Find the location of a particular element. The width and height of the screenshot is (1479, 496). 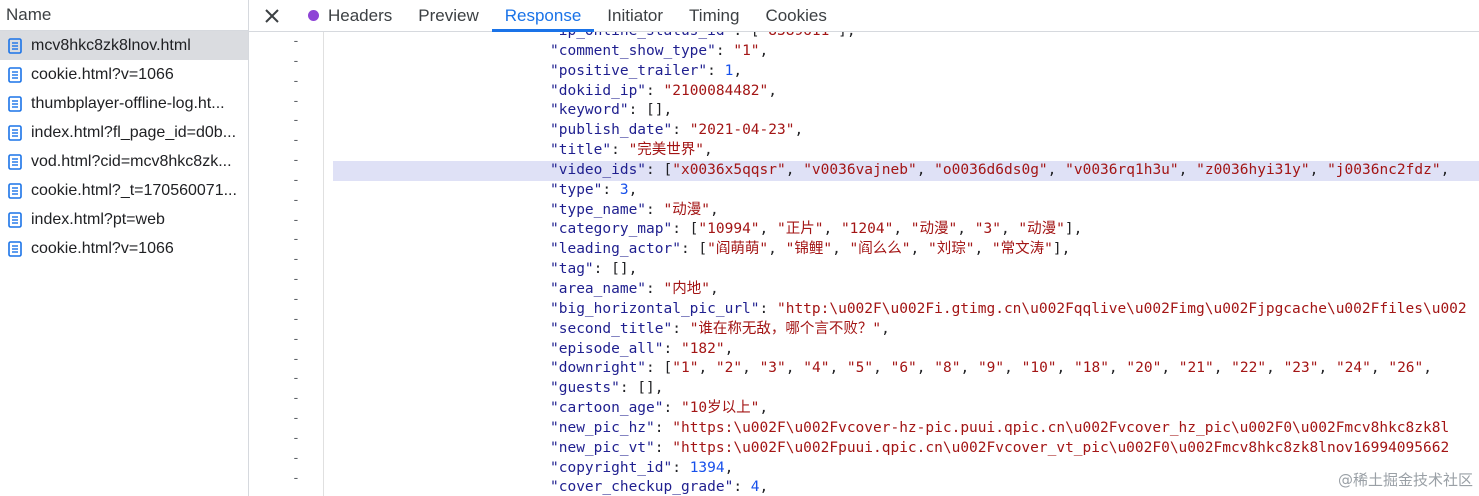

request-row: mcv8hkc8zk8lnov.html is located at coordinates (124, 45).